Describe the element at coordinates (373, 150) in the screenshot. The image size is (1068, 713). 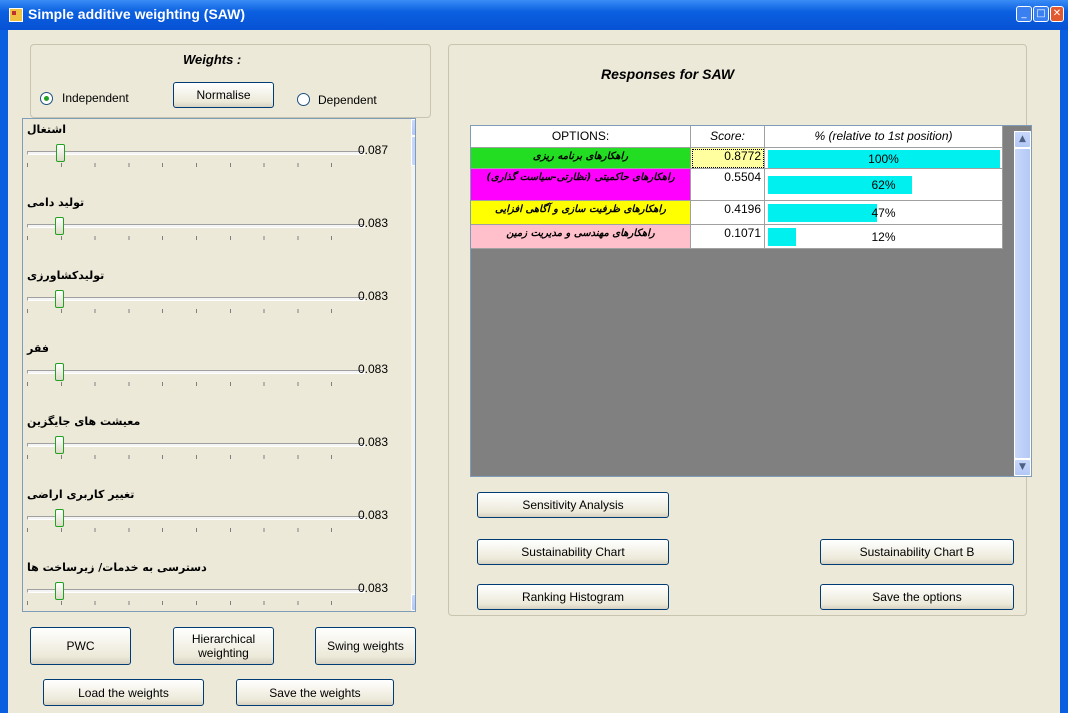
I see `weight-value: 0.087` at that location.